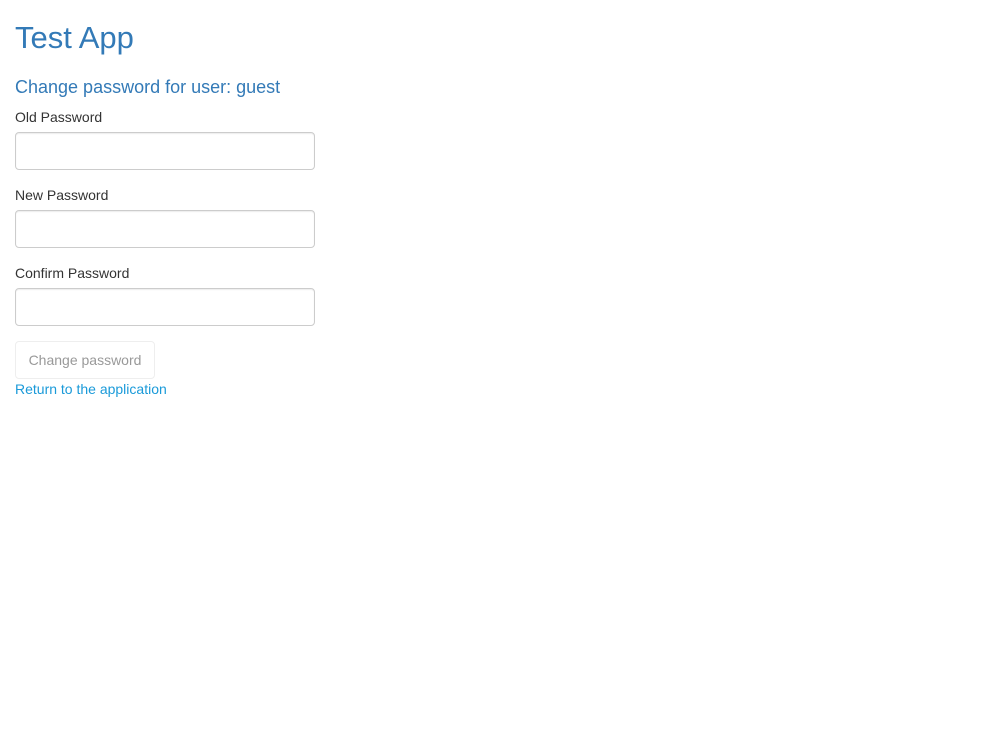  What do you see at coordinates (72, 273) in the screenshot?
I see `confirm-password-label: Confirm Password` at bounding box center [72, 273].